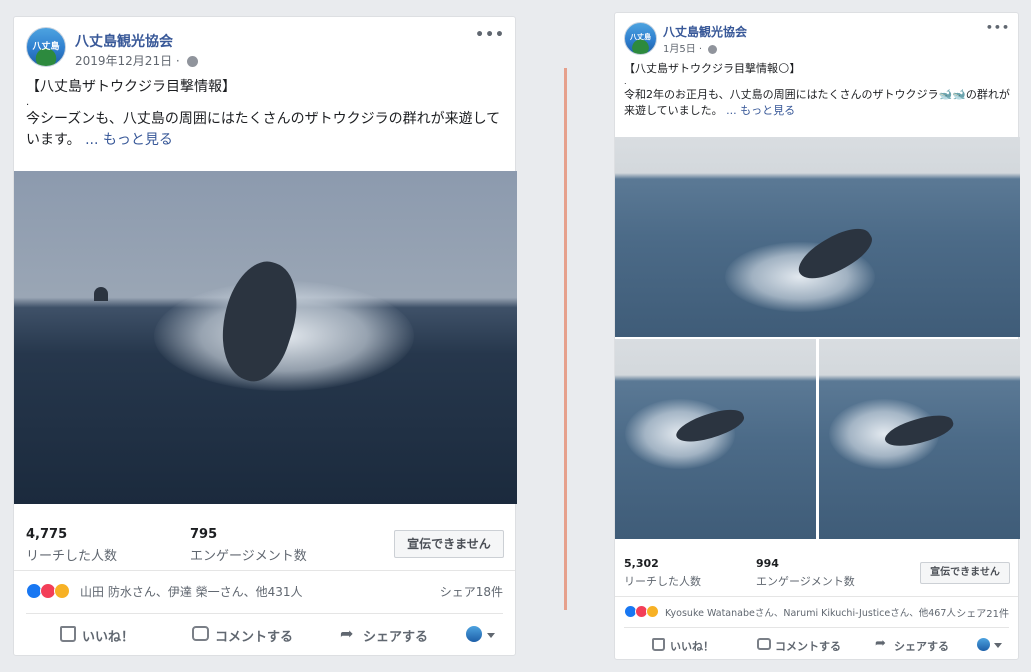  What do you see at coordinates (47, 534) in the screenshot?
I see `reach-count: 4,775` at bounding box center [47, 534].